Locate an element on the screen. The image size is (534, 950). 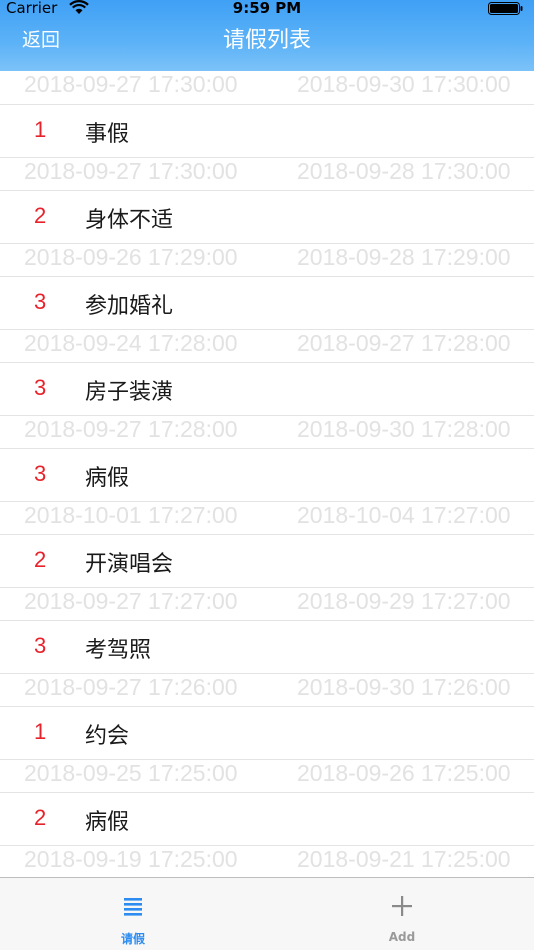
battery-icon is located at coordinates (505, 8).